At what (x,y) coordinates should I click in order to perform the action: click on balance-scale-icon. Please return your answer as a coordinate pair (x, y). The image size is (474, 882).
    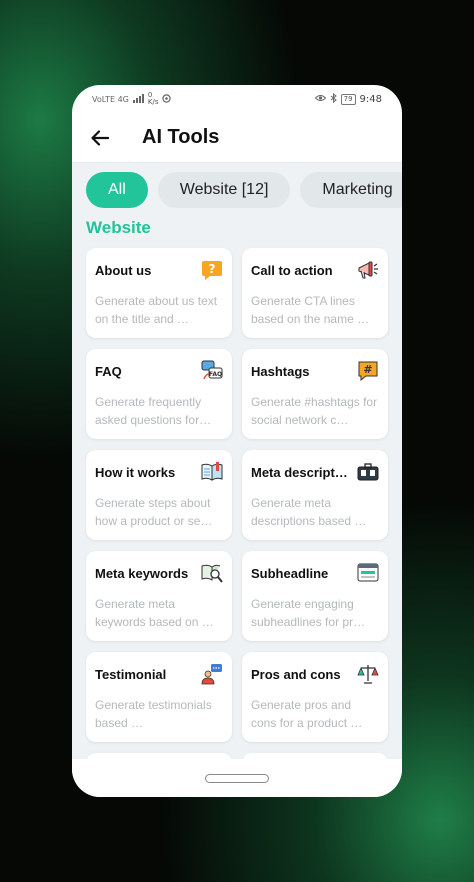
    Looking at the image, I should click on (368, 674).